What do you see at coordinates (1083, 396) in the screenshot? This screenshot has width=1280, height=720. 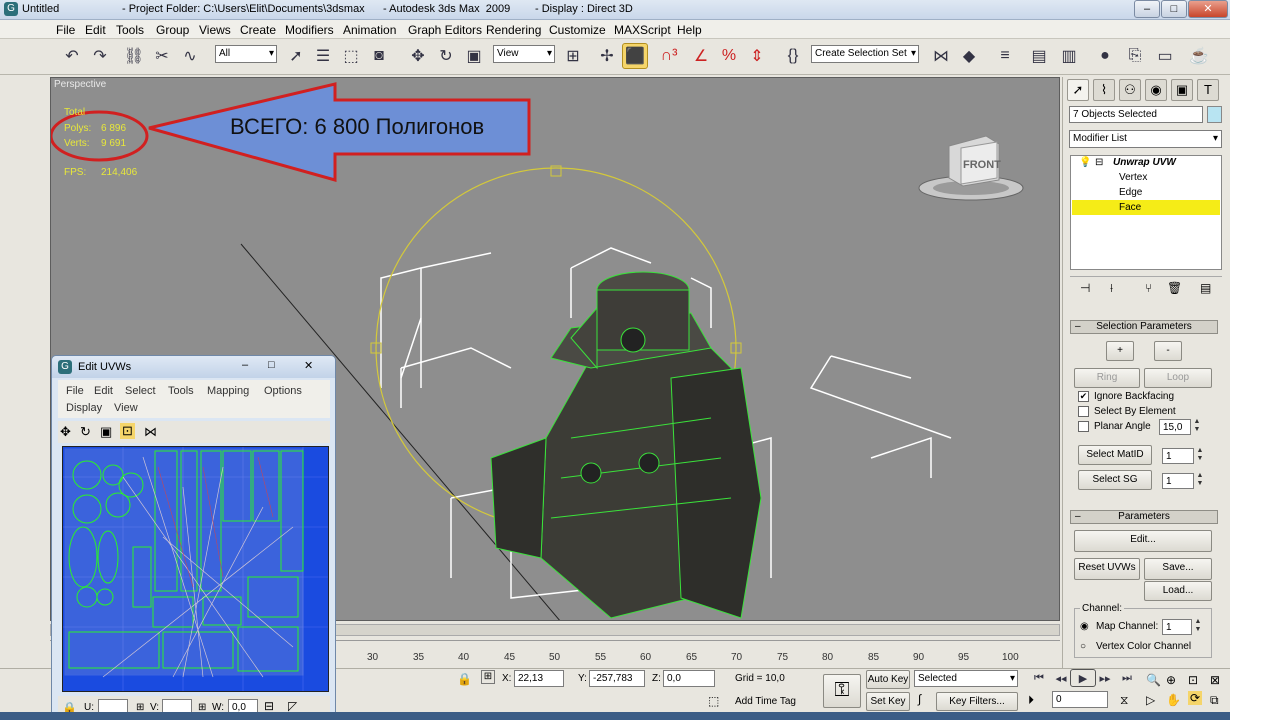 I see `ignore-backfacing-checkbox: ✔` at bounding box center [1083, 396].